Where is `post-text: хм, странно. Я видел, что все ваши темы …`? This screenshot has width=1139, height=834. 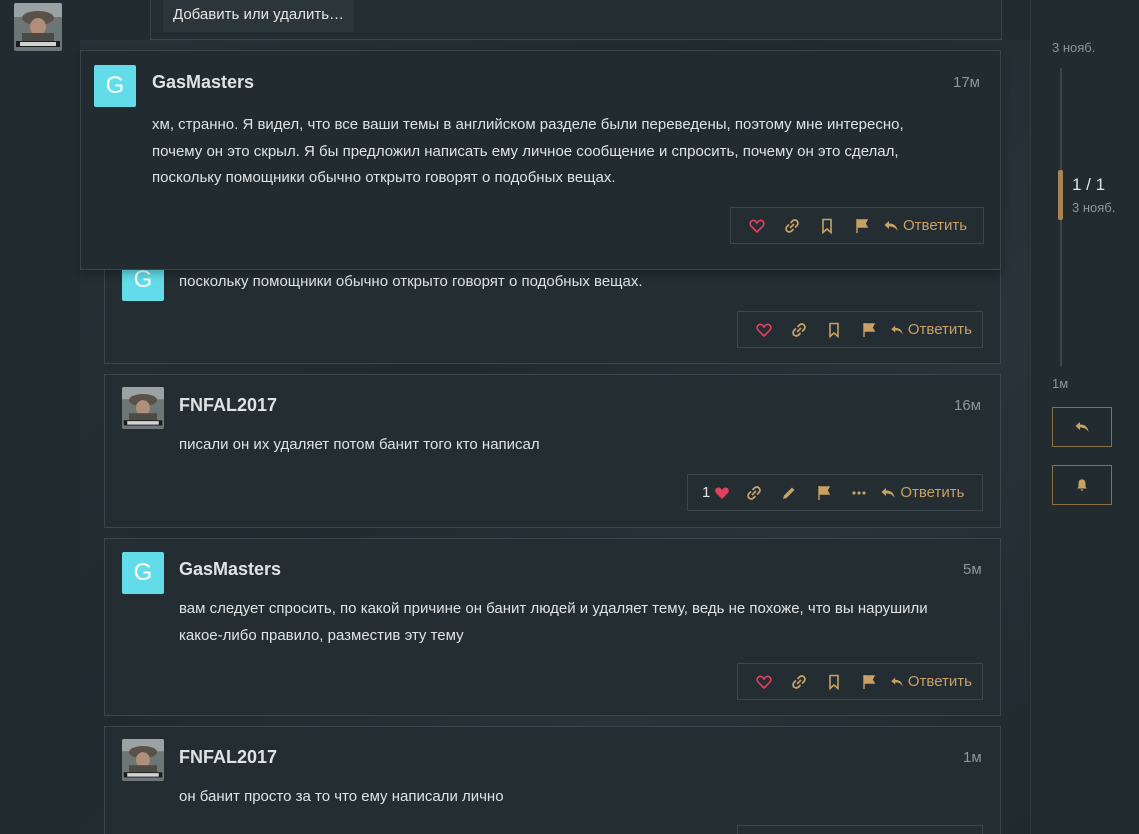
post-text: хм, странно. Я видел, что все ваши темы … is located at coordinates (567, 152).